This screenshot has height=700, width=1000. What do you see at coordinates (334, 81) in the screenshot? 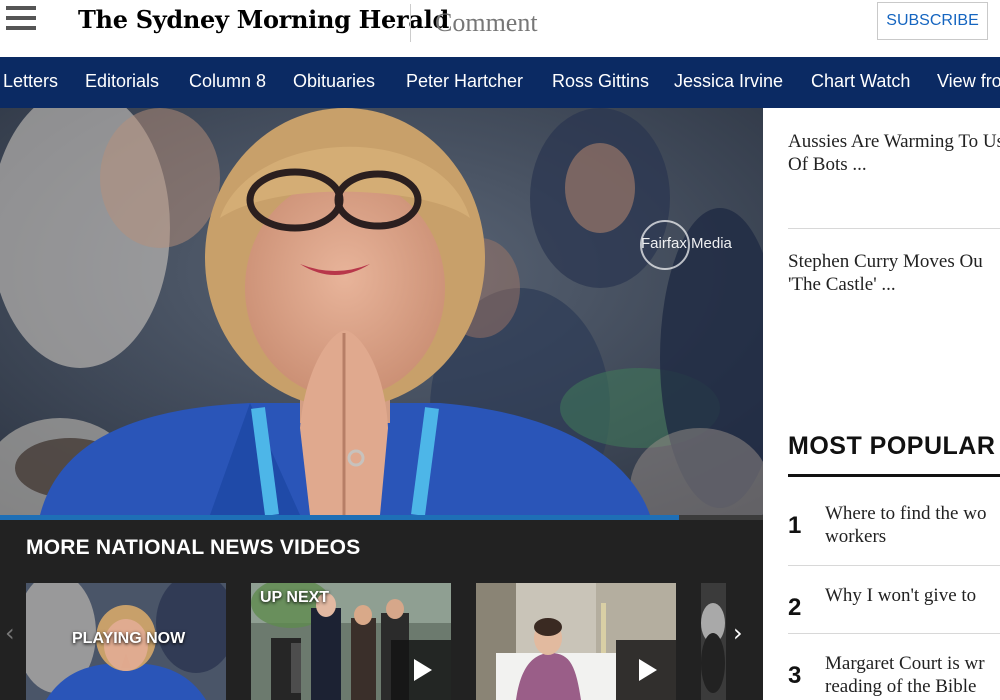
I see `nav-item-obituaries: Obituaries` at bounding box center [334, 81].